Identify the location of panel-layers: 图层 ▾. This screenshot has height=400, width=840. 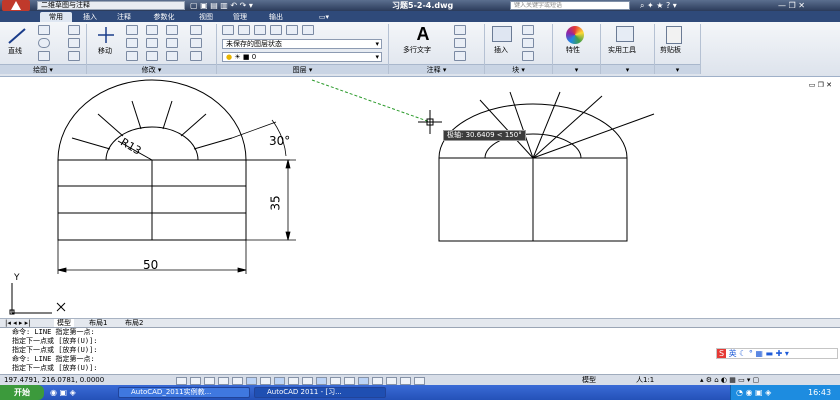
(302, 69).